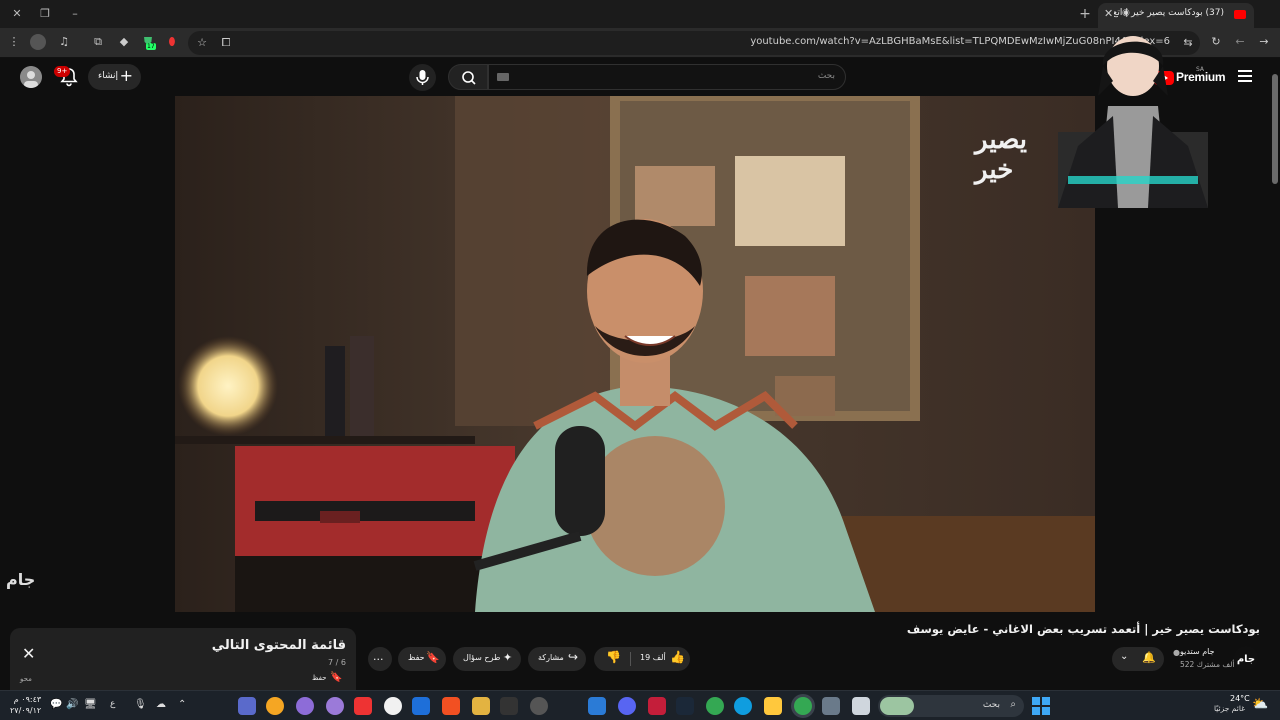 This screenshot has height=720, width=1280. I want to click on bookmark-star-icon: ☆, so click(202, 43).